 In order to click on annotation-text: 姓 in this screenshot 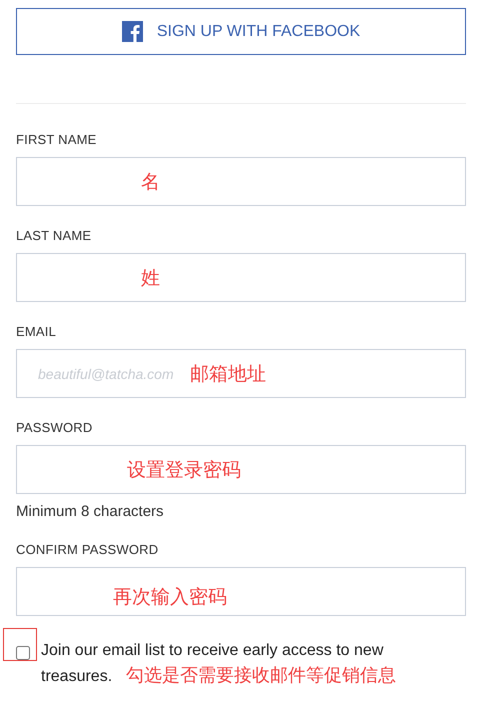, I will do `click(150, 278)`.